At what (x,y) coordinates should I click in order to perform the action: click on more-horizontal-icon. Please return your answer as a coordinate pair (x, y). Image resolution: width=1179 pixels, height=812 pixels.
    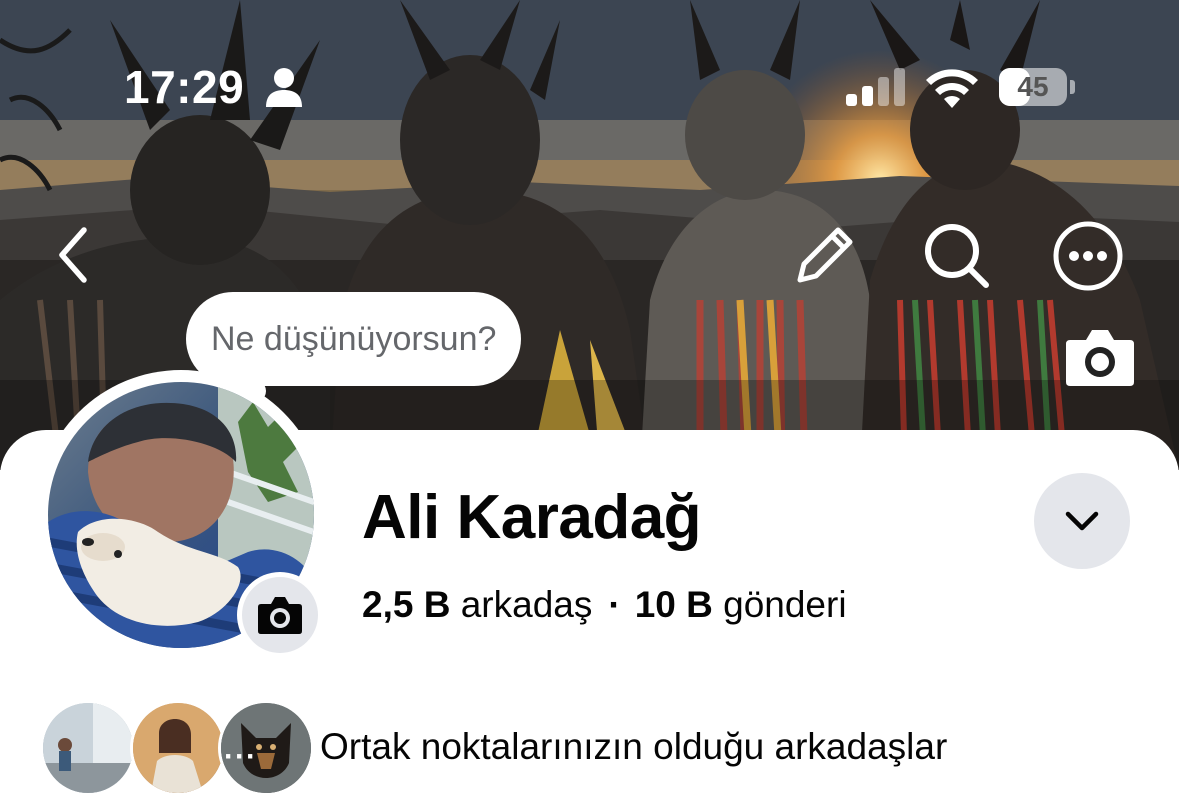
    Looking at the image, I should click on (1088, 256).